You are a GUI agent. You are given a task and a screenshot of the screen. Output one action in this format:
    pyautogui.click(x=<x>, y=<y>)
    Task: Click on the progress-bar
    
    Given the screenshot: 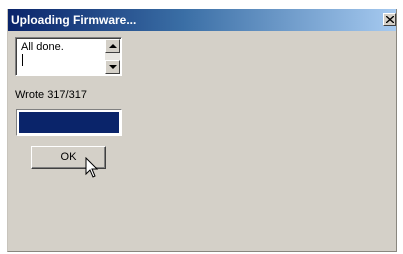 What is the action you would take?
    pyautogui.click(x=69, y=122)
    